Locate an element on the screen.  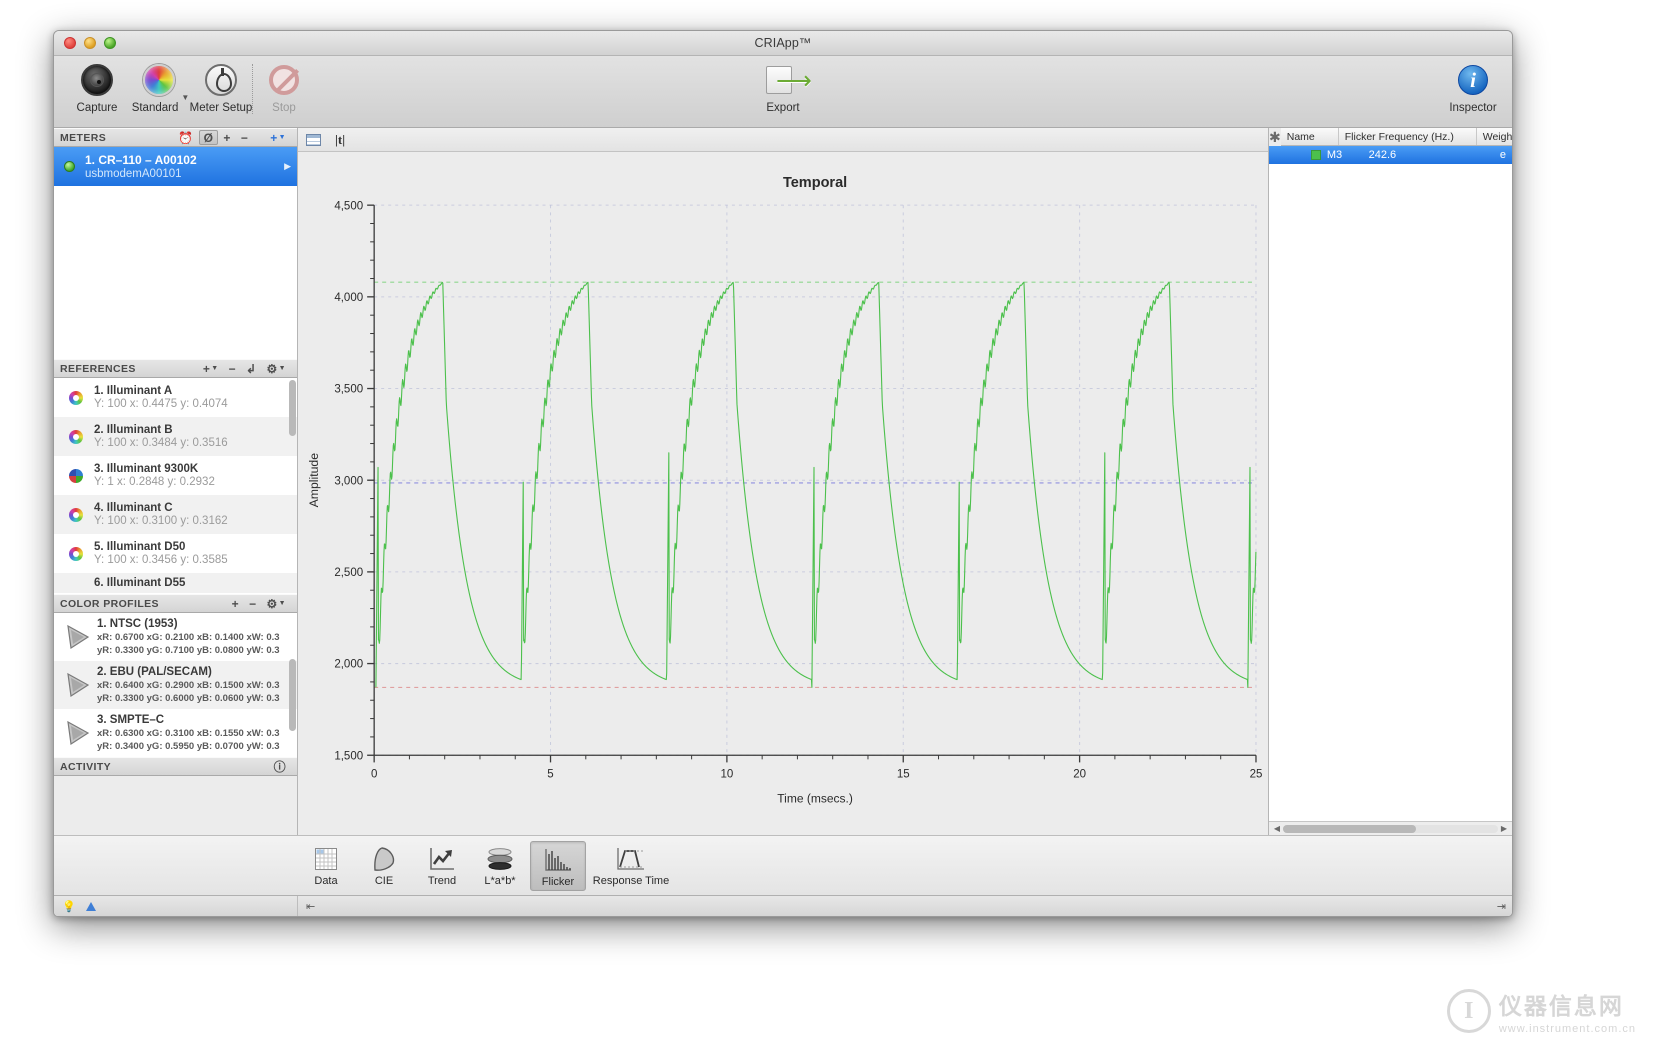
tab-lab: L*a*b* is located at coordinates (500, 866).